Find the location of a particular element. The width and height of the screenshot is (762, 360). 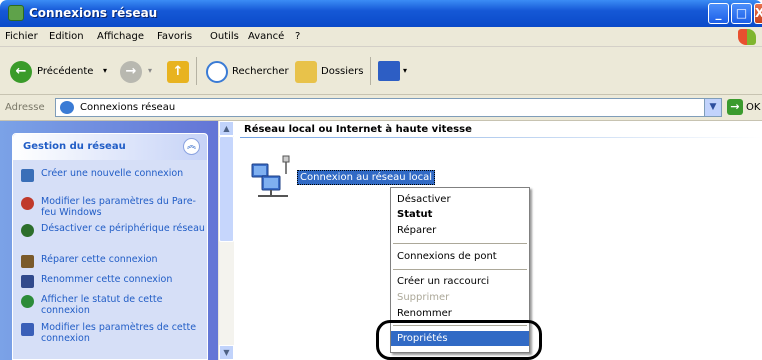

network-tasks-header: Gestion du réseau ︽ is located at coordinates (110, 147).